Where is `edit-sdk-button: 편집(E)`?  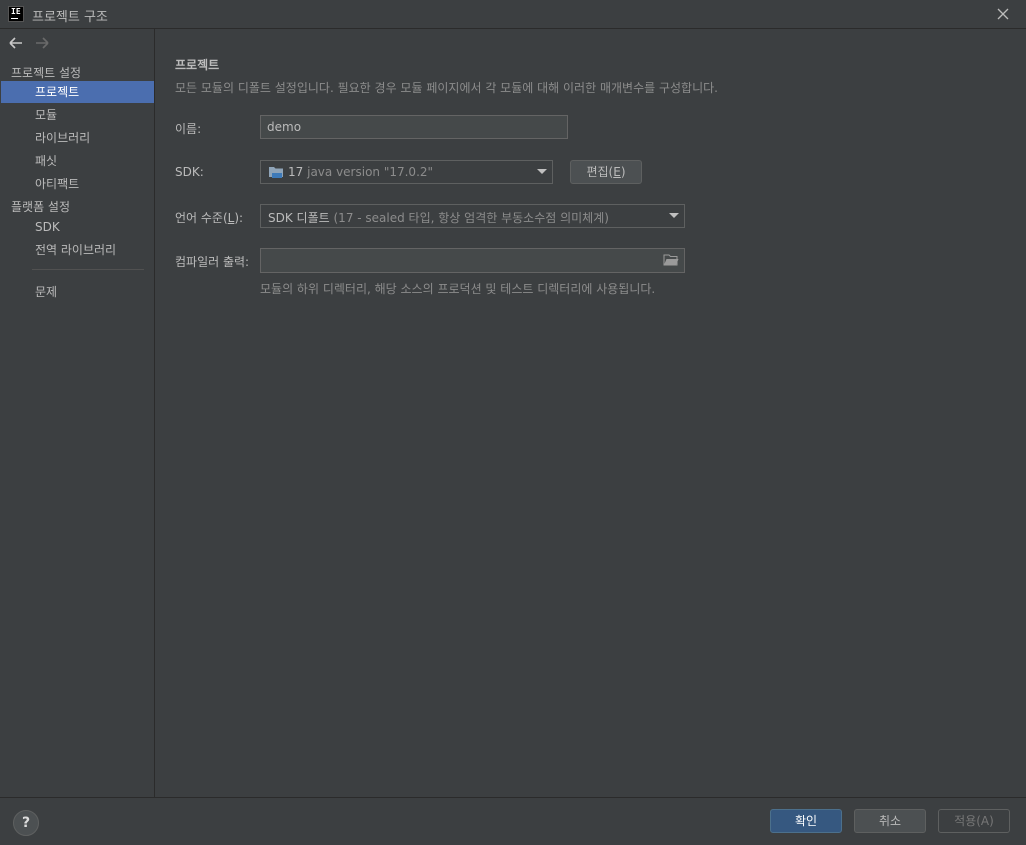
edit-sdk-button: 편집(E) is located at coordinates (606, 172).